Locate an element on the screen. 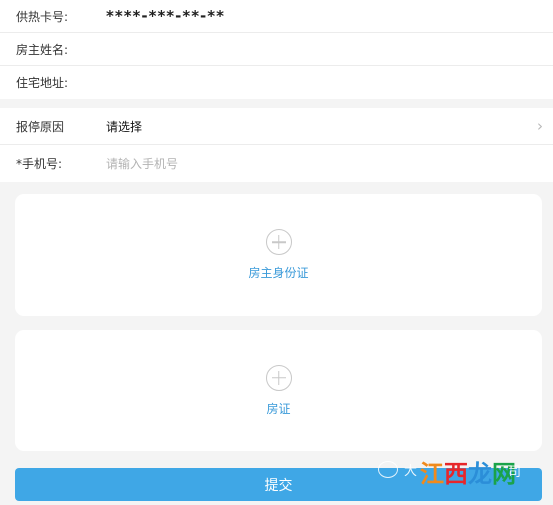 This screenshot has width=553, height=505. address-label: 住宅地址: is located at coordinates (42, 83).